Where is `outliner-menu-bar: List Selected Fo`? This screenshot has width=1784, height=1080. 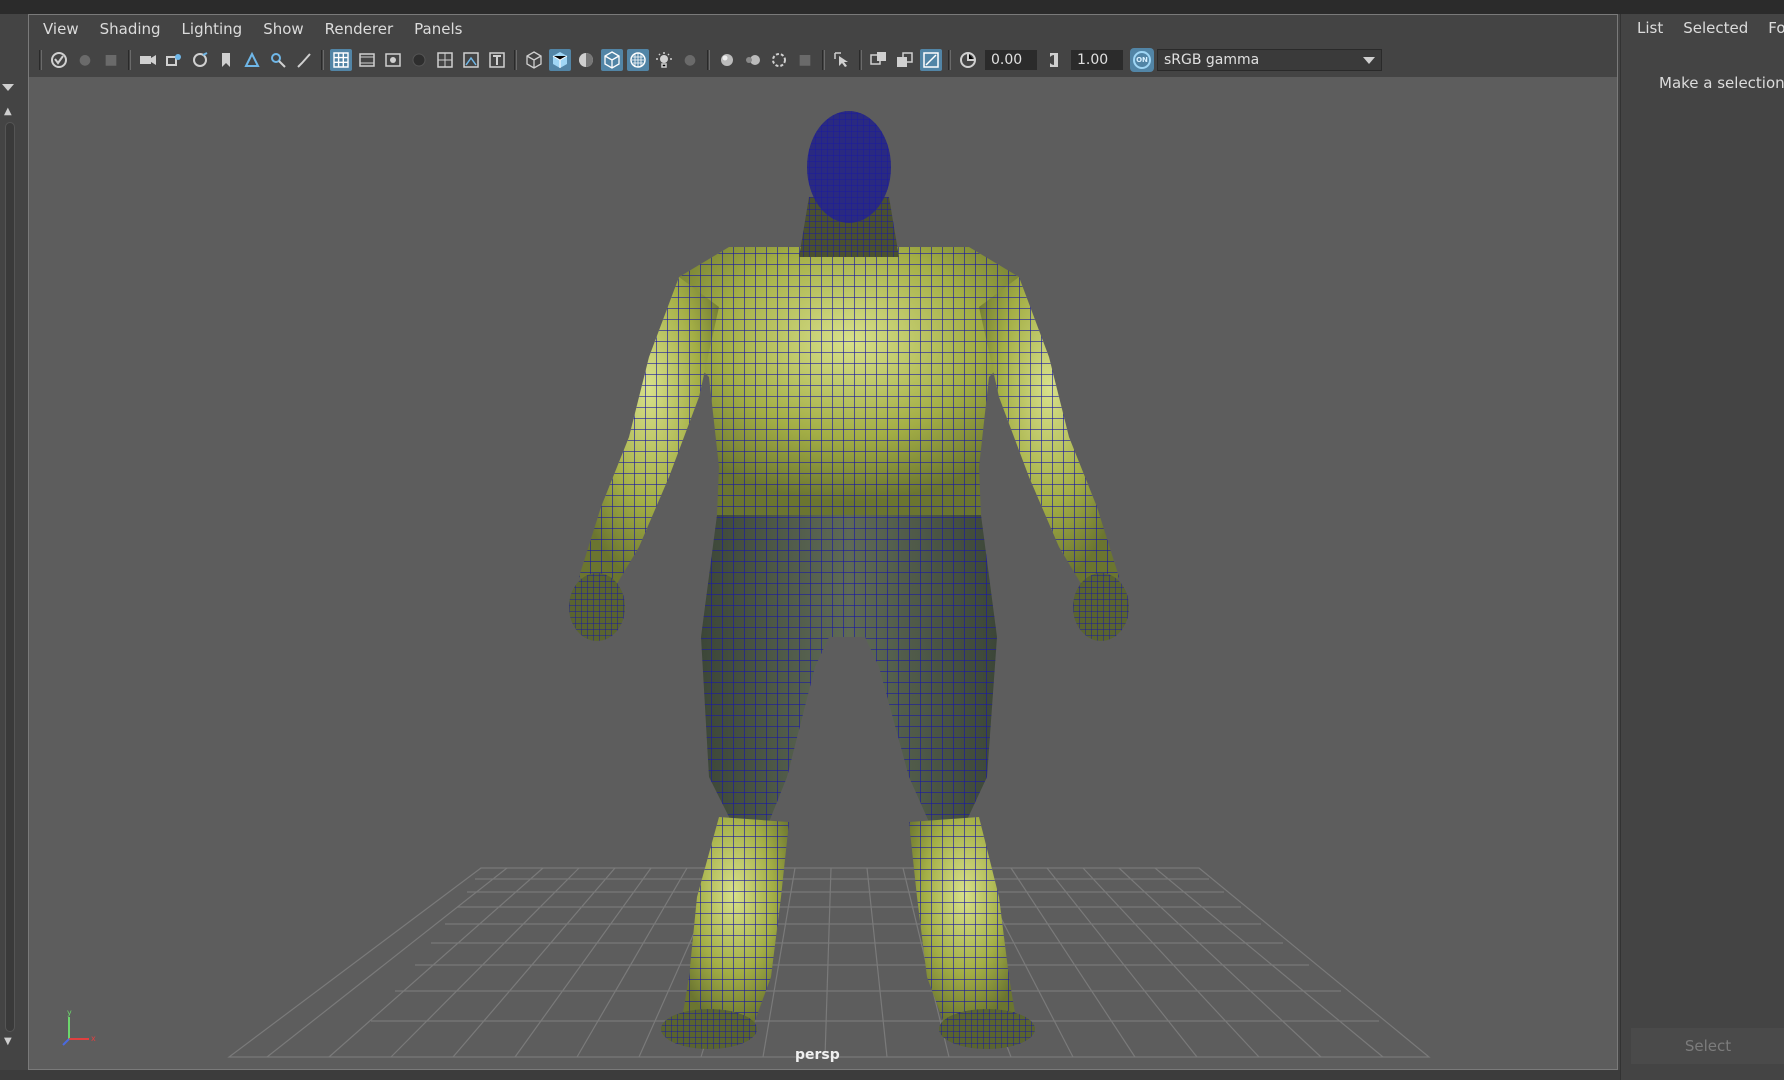
outliner-menu-bar: List Selected Fo is located at coordinates (1702, 28).